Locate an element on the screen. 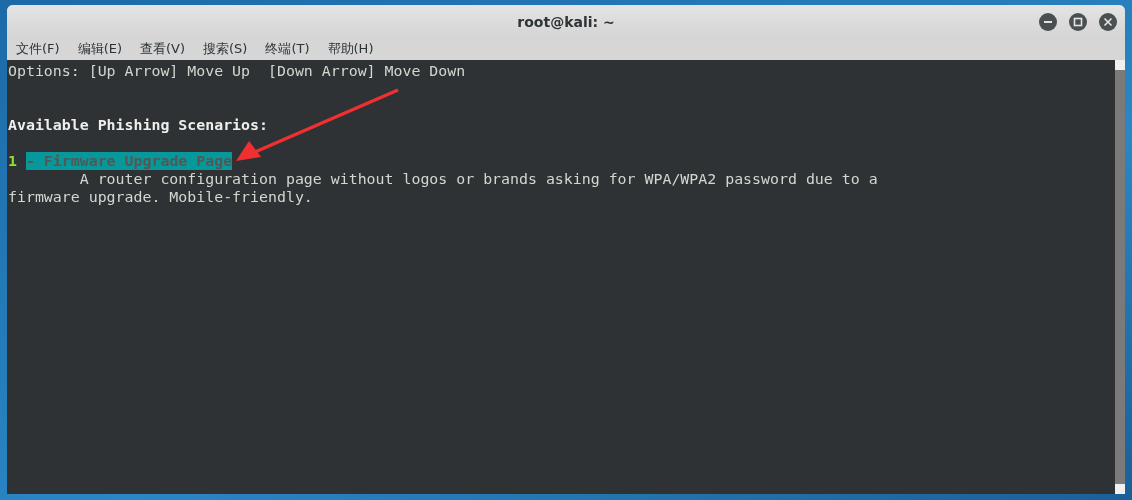  maximize-icon is located at coordinates (1078, 22).